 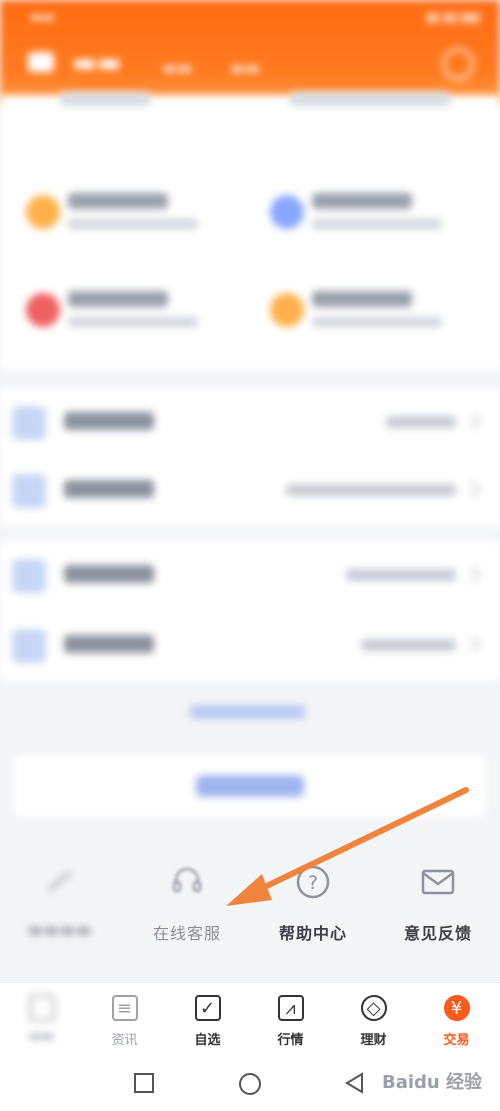 I want to click on diamond-icon: ◇, so click(x=373, y=1008).